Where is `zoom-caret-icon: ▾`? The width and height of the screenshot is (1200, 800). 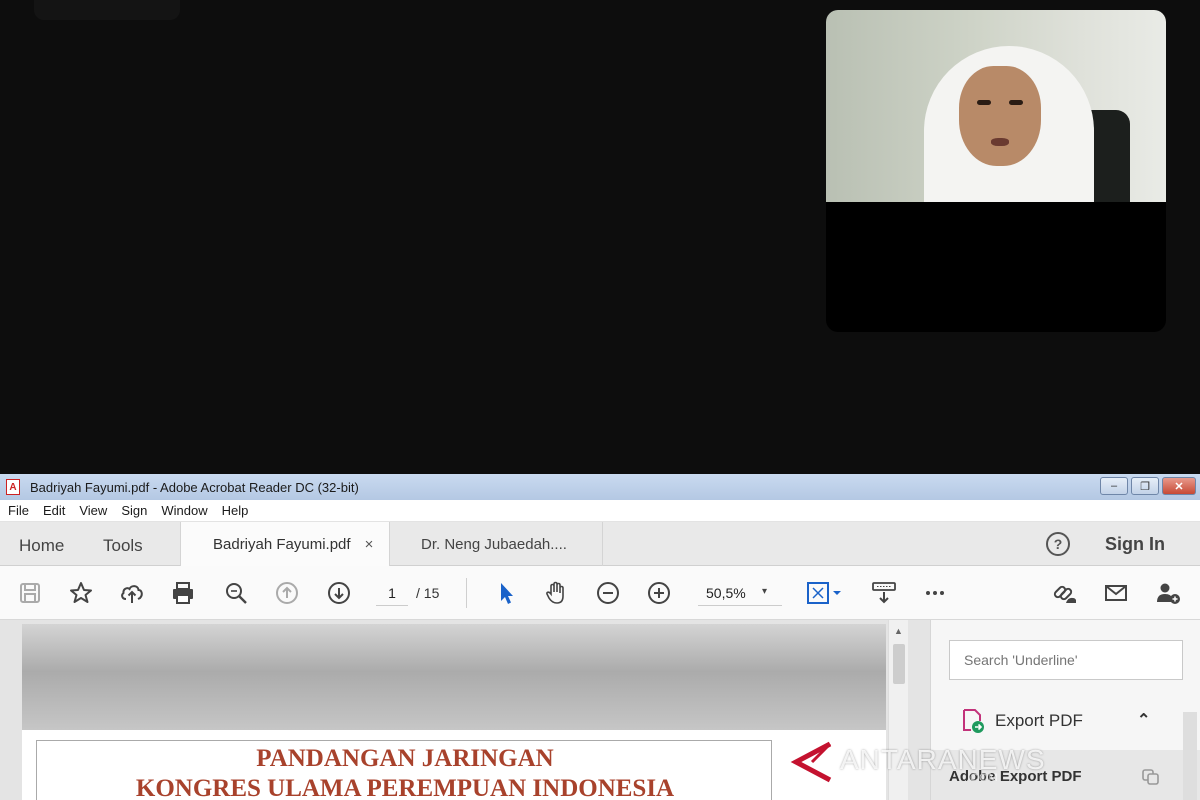 zoom-caret-icon: ▾ is located at coordinates (764, 591).